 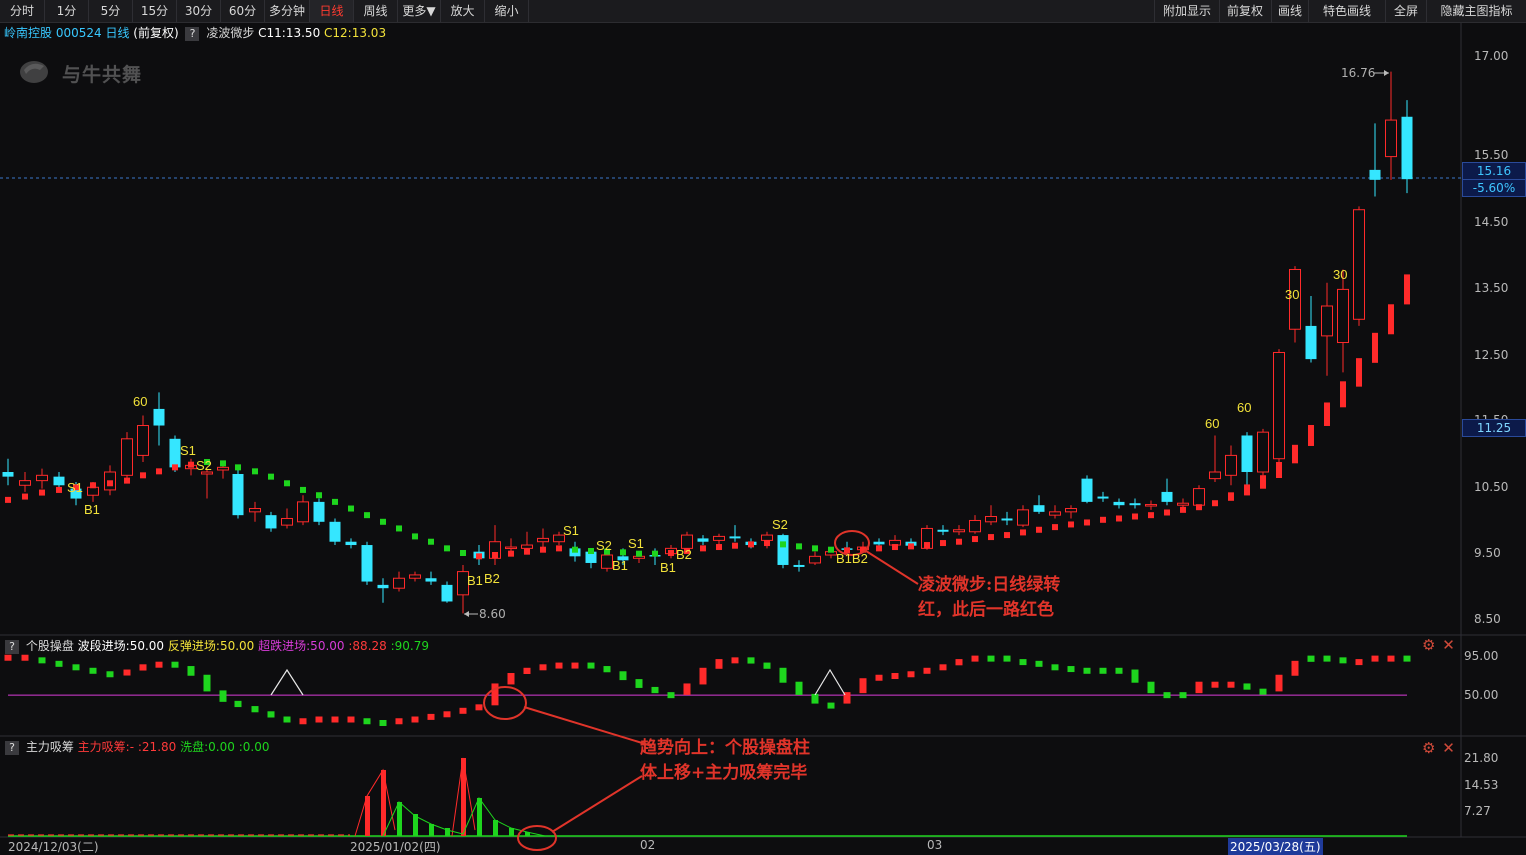 I want to click on panel2-axis-label: 7.27, so click(x=1477, y=811).